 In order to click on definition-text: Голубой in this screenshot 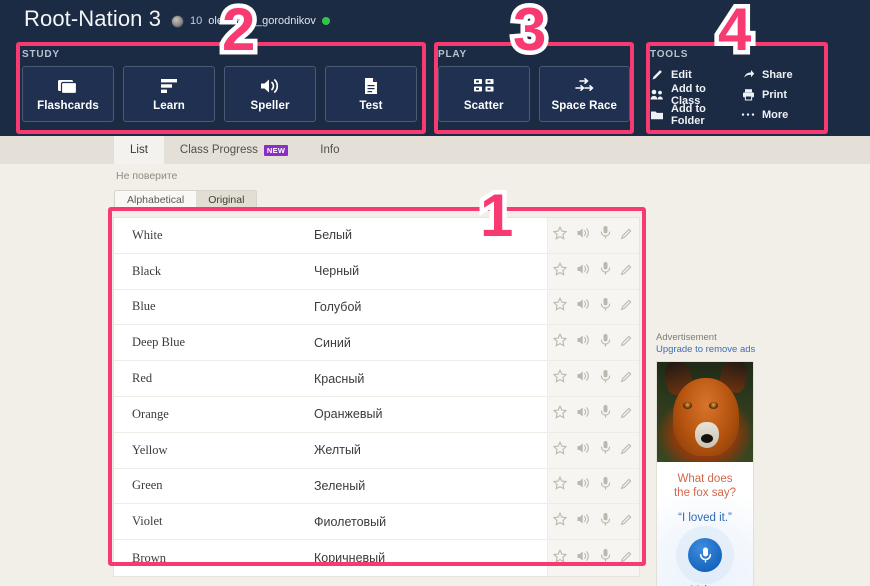, I will do `click(338, 306)`.